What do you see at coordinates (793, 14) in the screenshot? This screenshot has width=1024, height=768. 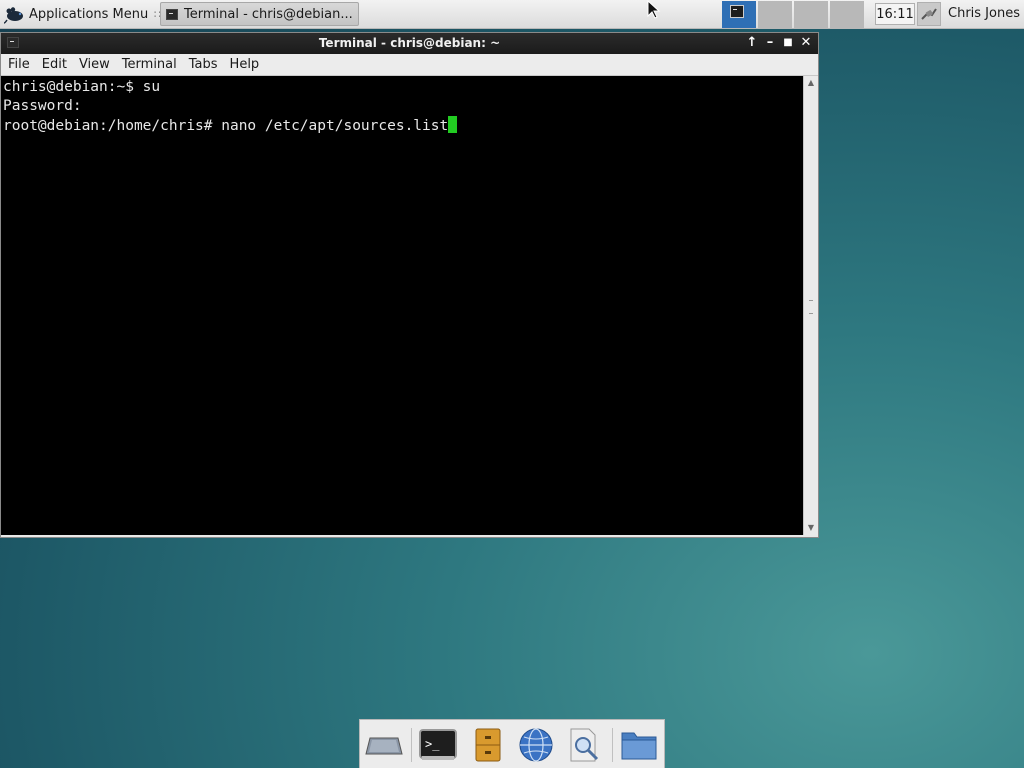 I see `workspace-switcher` at bounding box center [793, 14].